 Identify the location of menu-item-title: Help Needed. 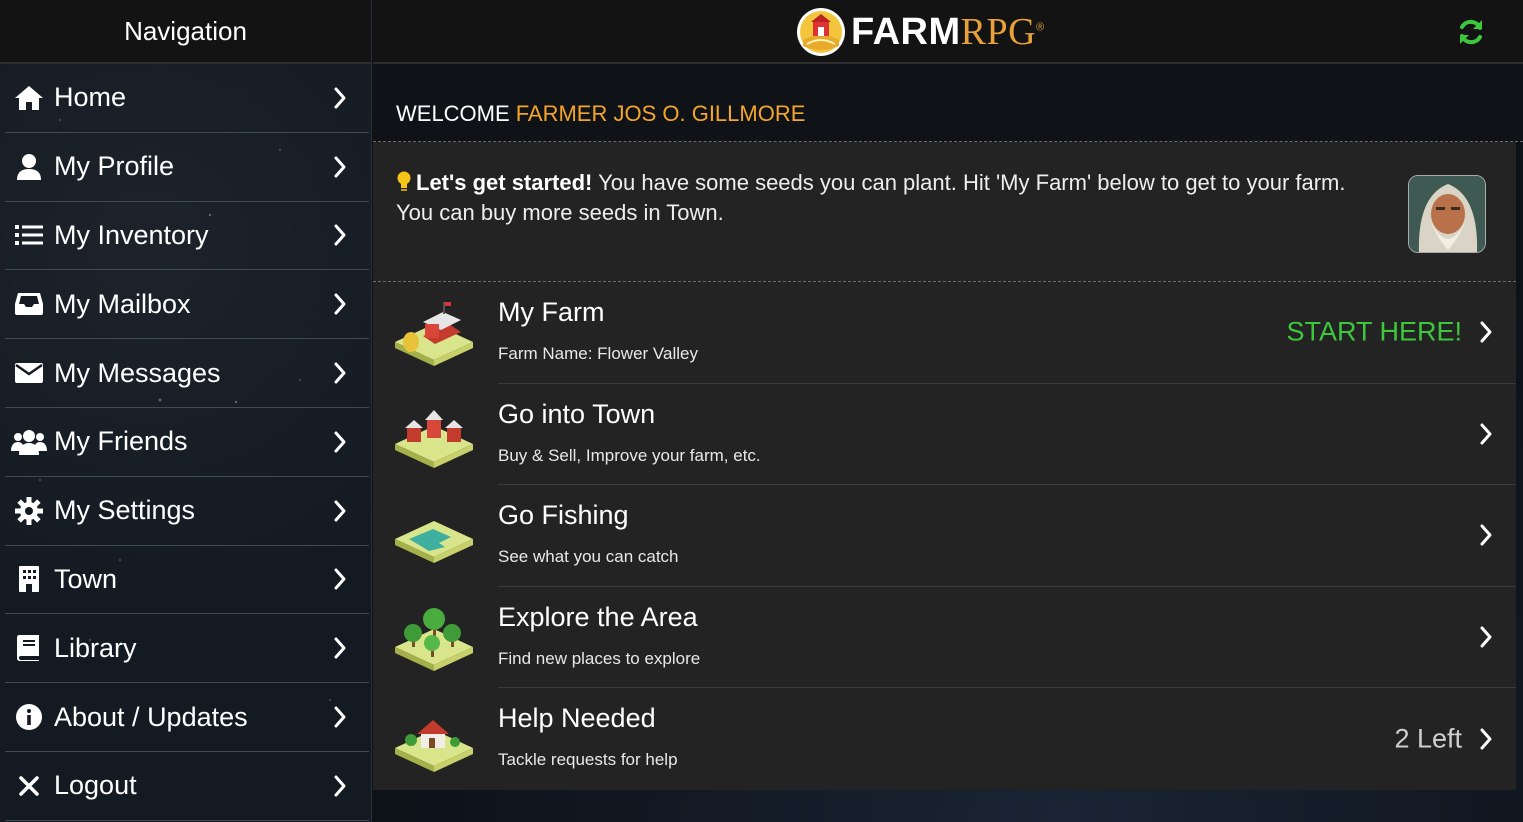
(577, 718).